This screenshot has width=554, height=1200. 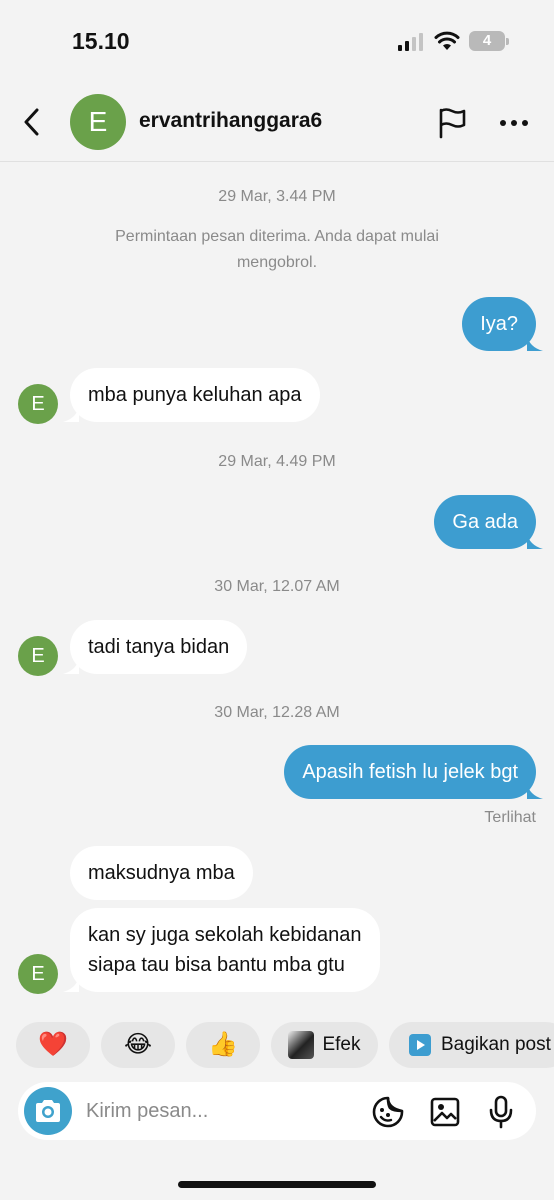 What do you see at coordinates (410, 772) in the screenshot?
I see `message-outgoing: Apasih fetish lu jelek bgt` at bounding box center [410, 772].